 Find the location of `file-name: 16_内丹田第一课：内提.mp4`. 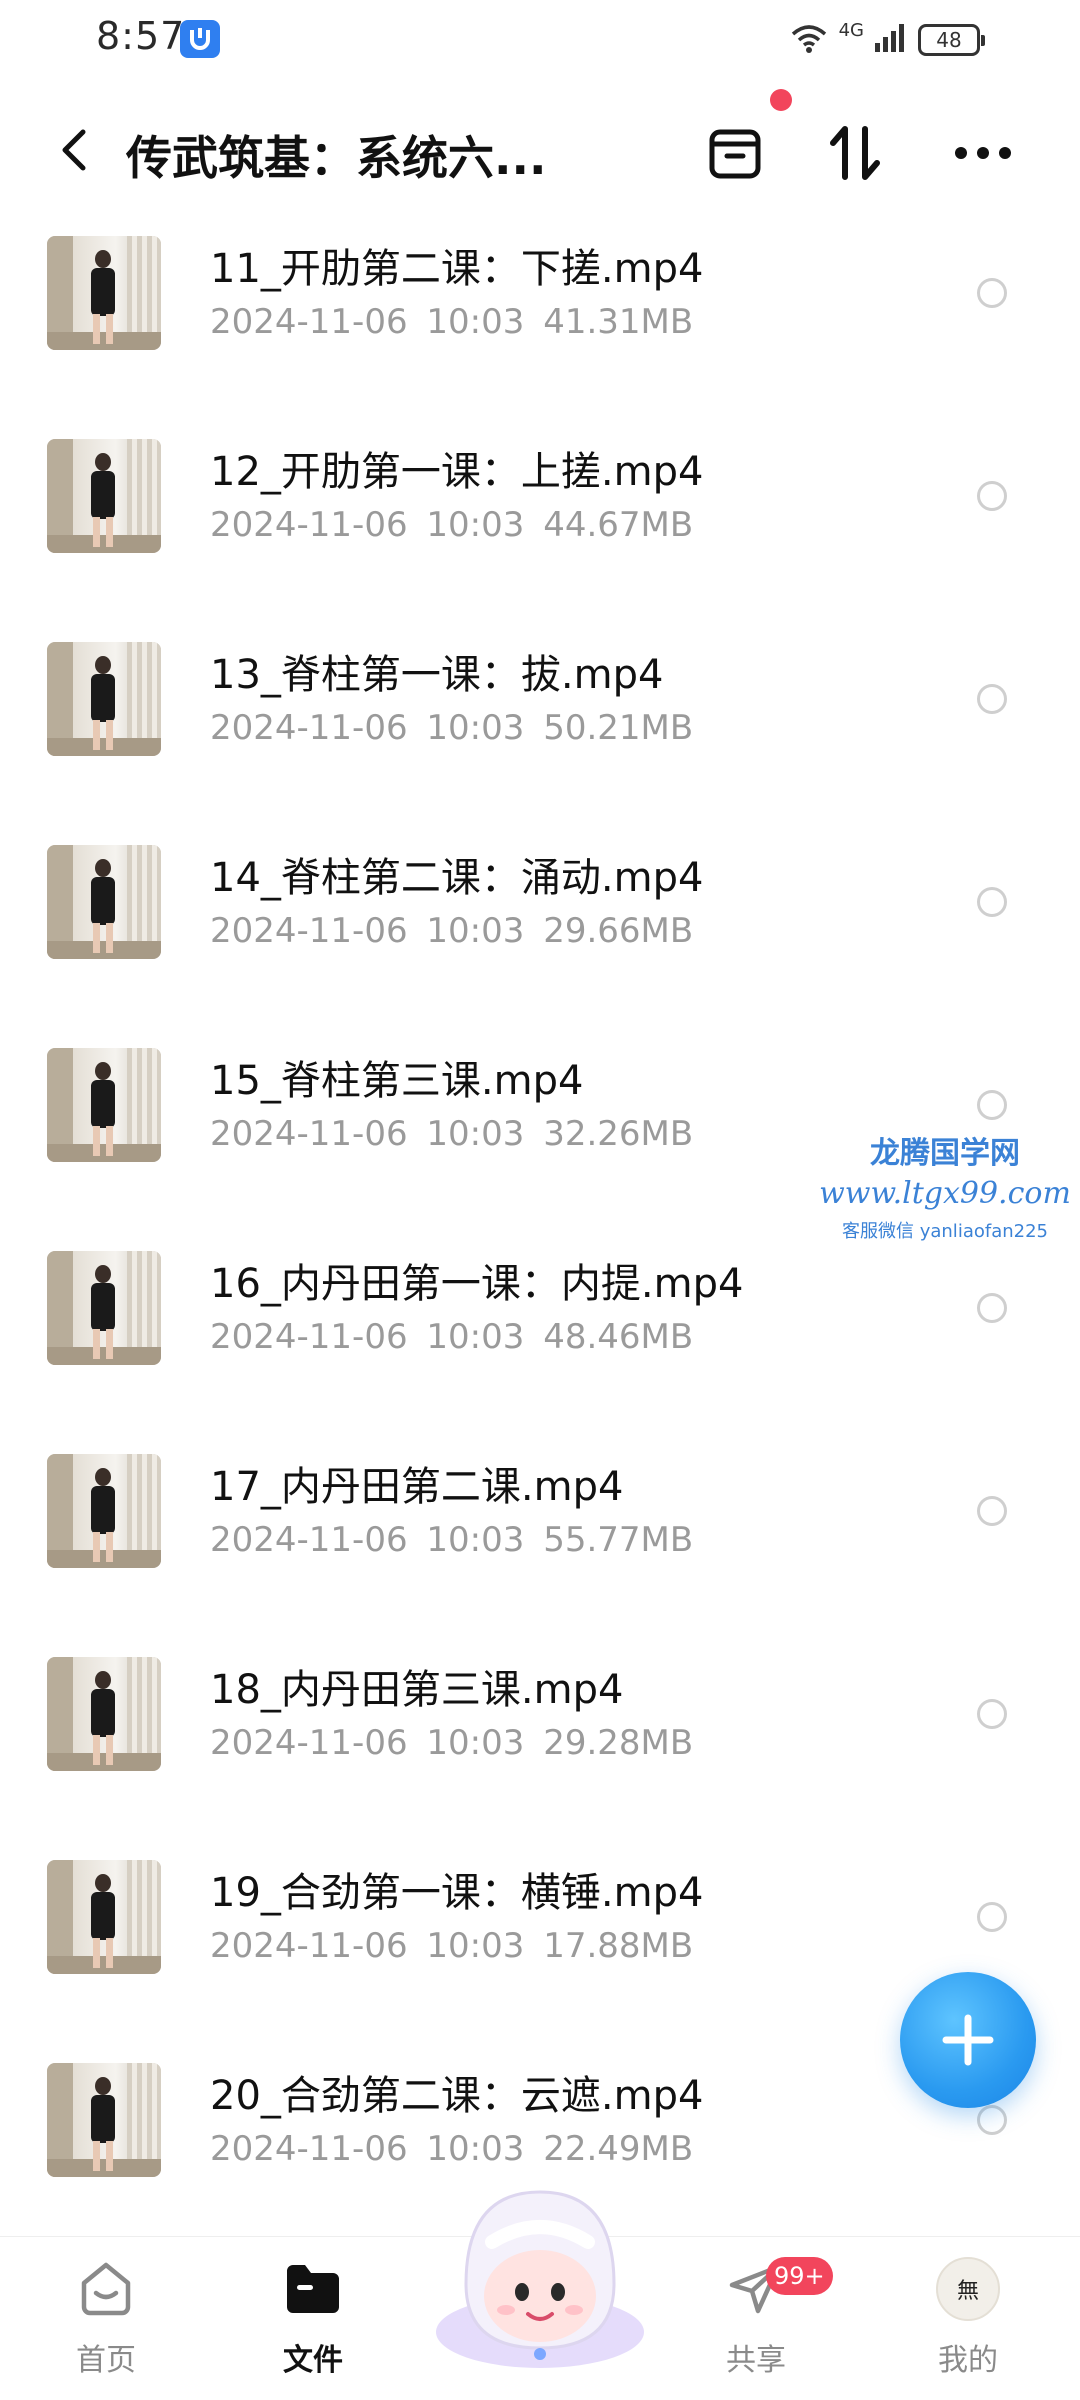

file-name: 16_内丹田第一课：内提.mp4 is located at coordinates (477, 1284).